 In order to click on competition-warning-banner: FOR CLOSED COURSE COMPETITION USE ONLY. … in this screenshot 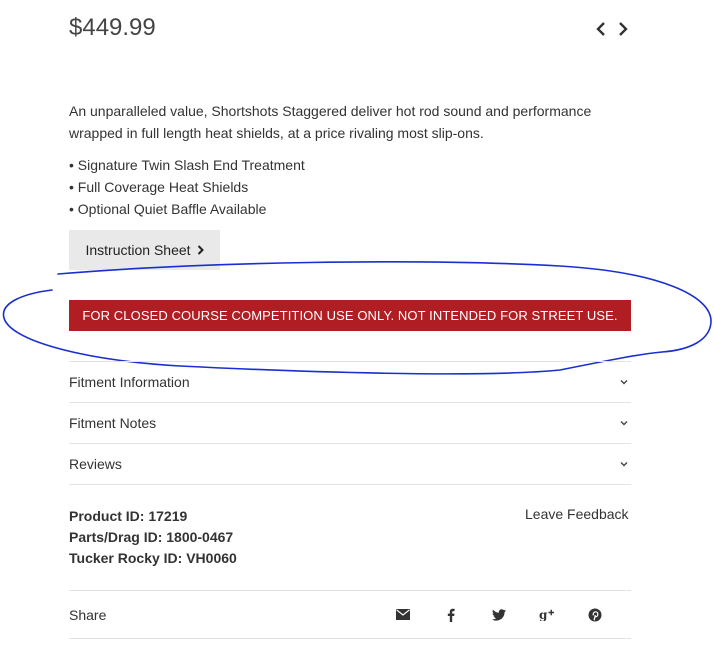, I will do `click(350, 315)`.